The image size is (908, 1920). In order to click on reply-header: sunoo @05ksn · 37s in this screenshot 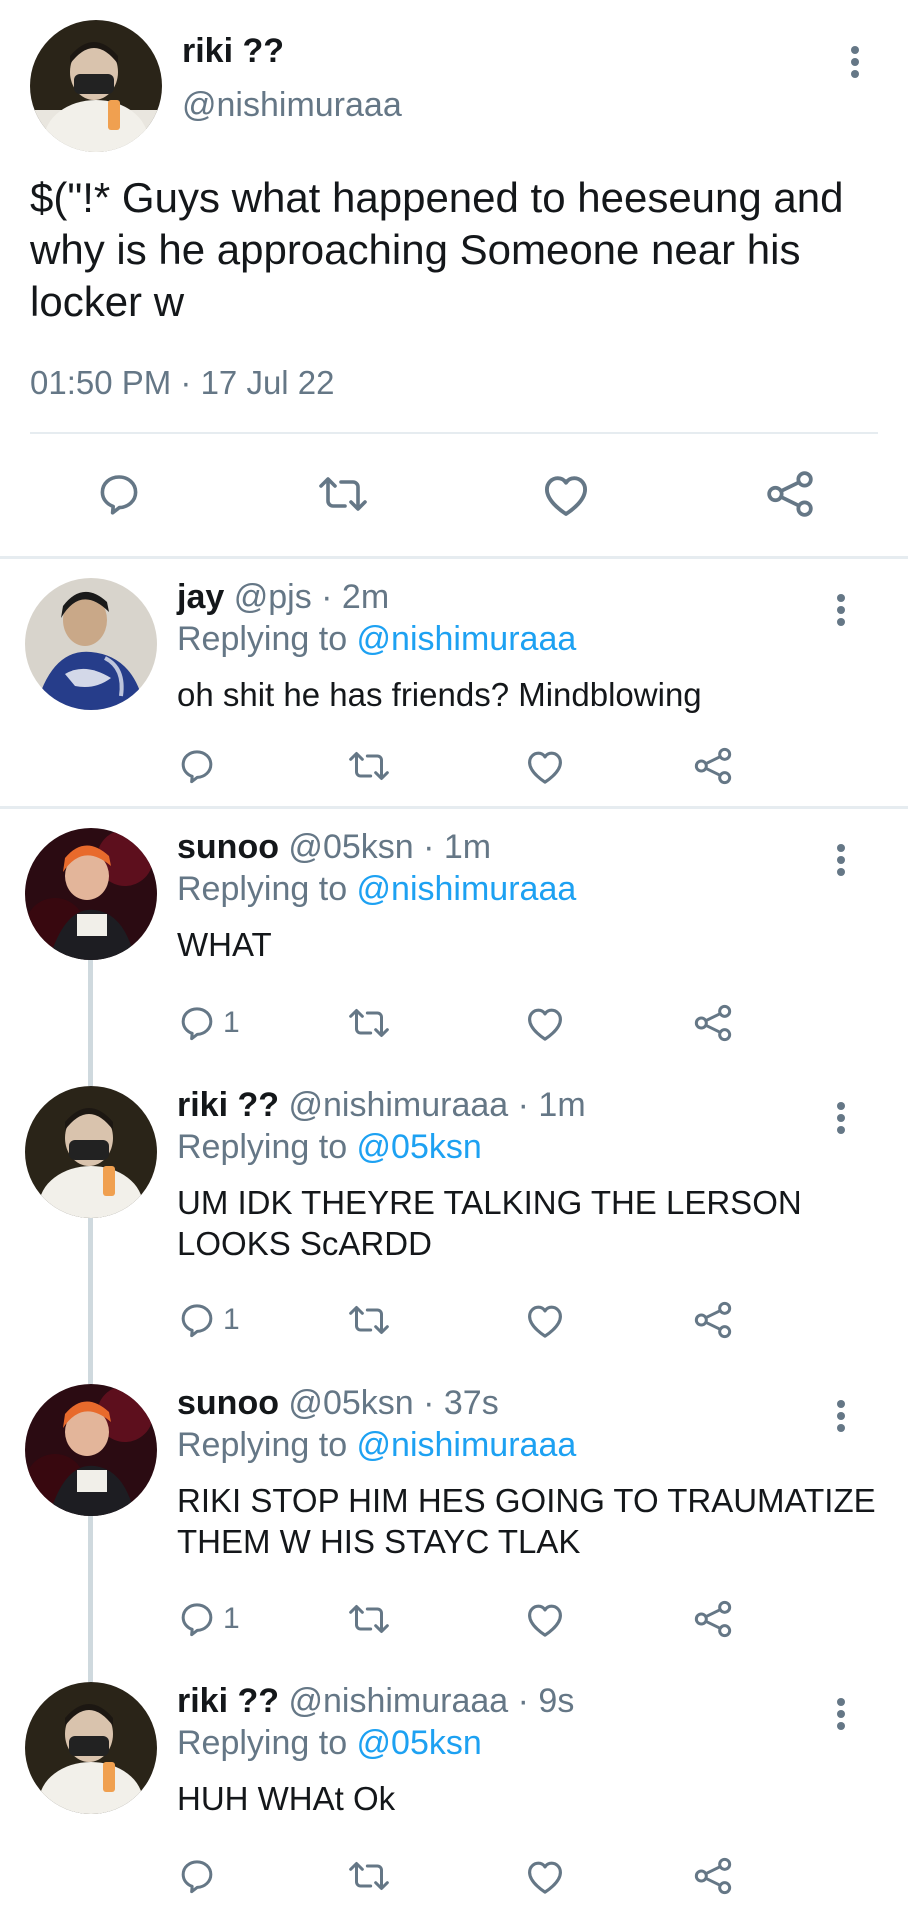, I will do `click(338, 1403)`.